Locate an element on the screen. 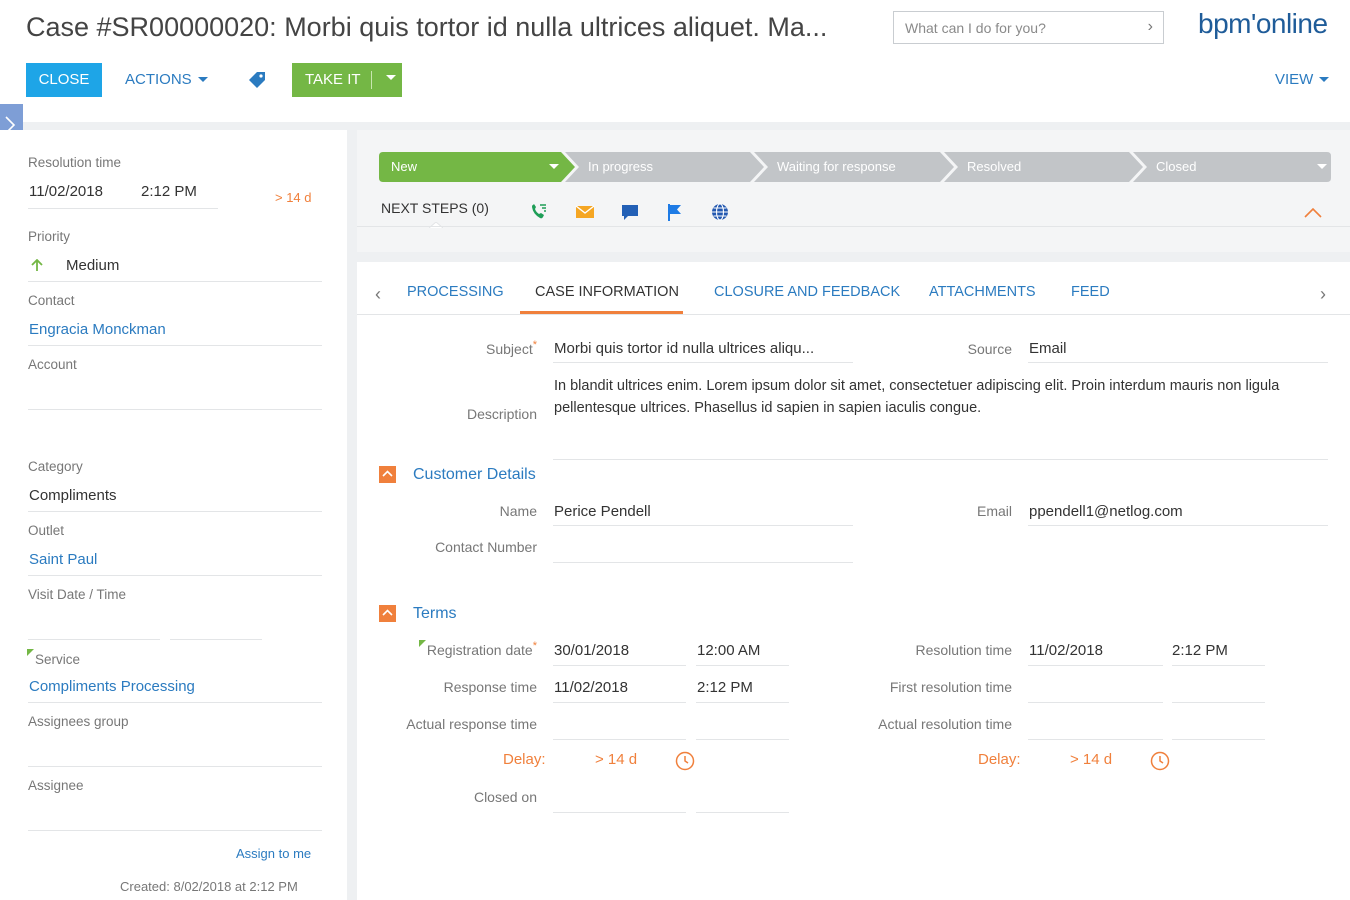 This screenshot has height=900, width=1350. take-it-button: TAKE IT is located at coordinates (347, 80).